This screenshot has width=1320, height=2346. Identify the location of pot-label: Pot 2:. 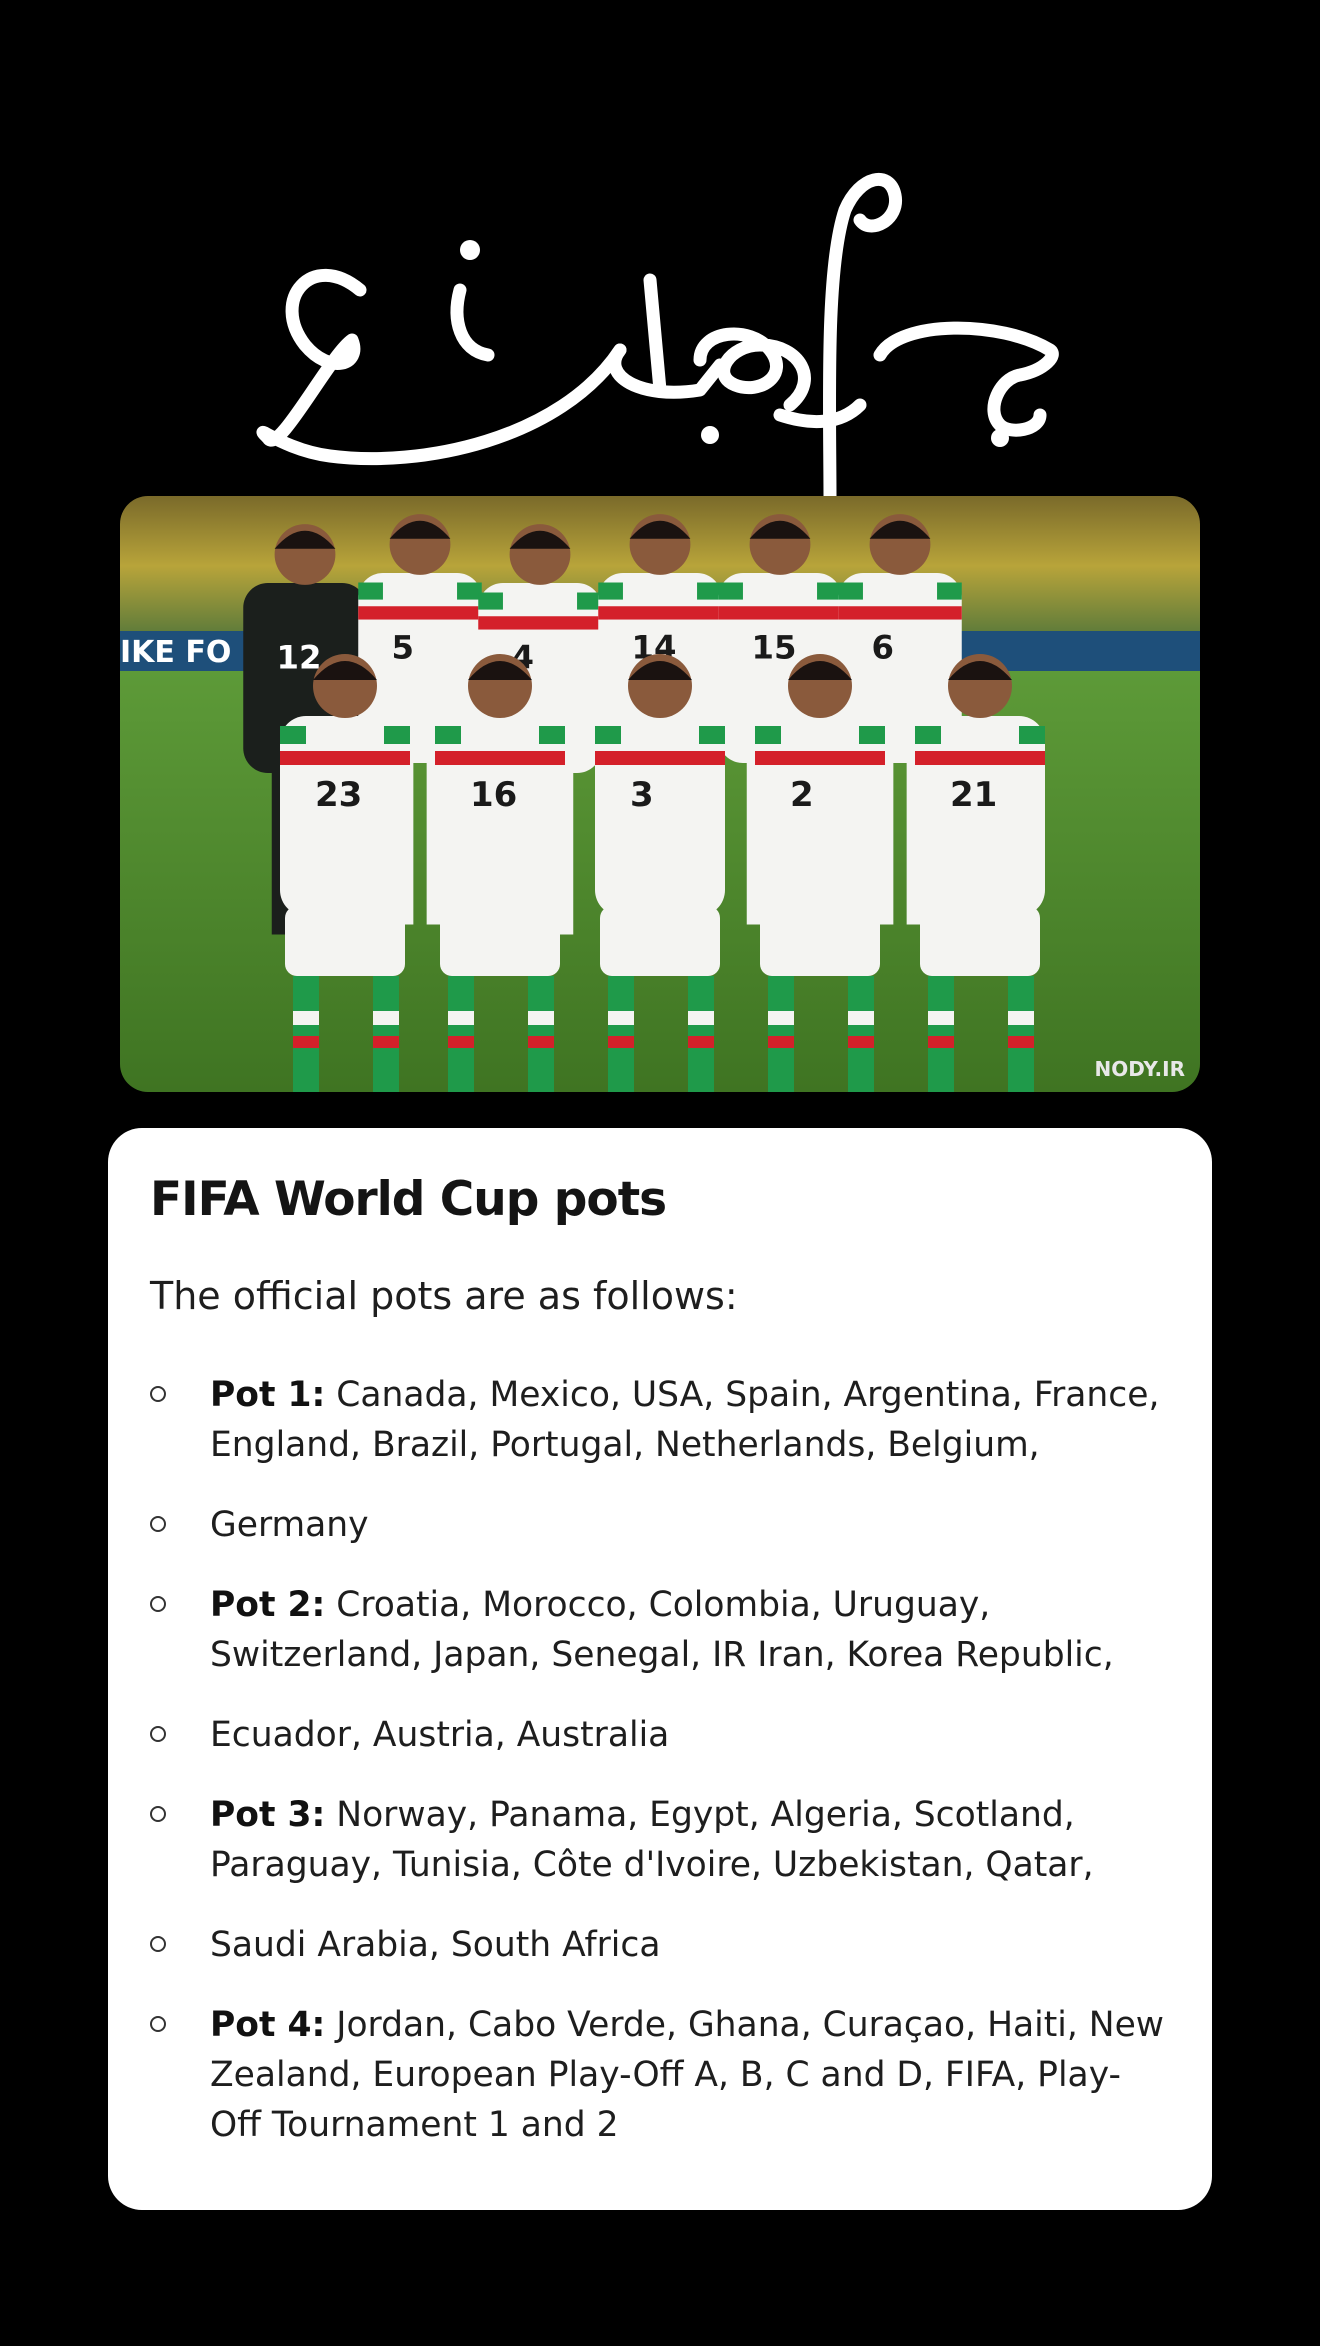
(268, 1604).